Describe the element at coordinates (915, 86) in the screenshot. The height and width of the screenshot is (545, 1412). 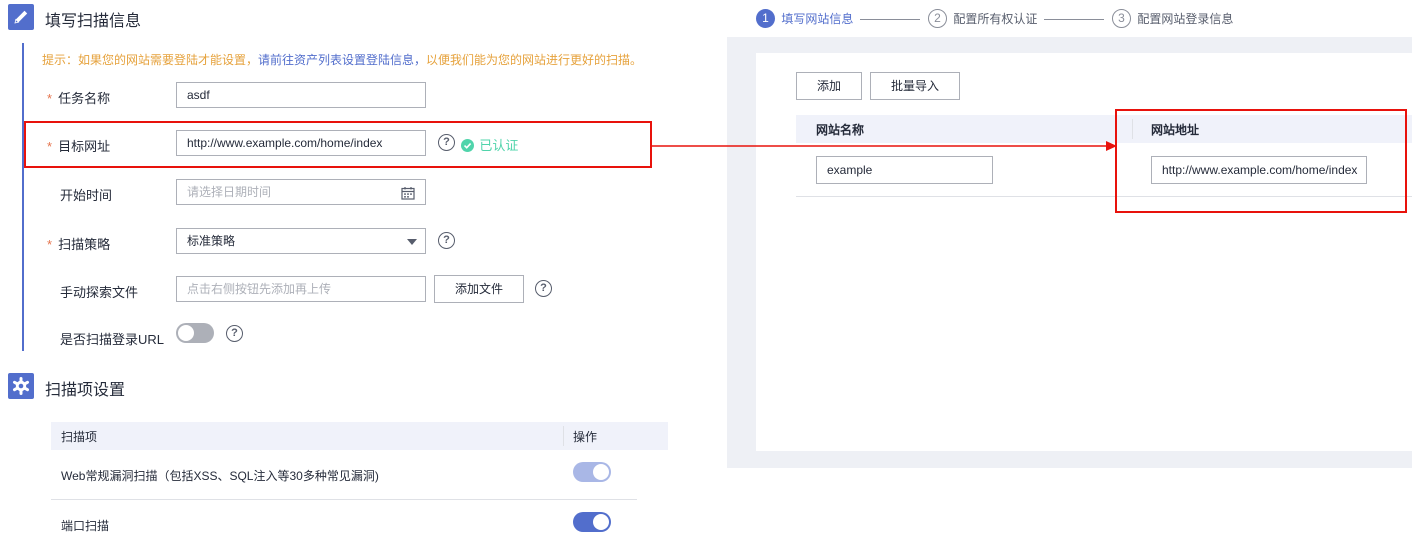
I see `batch-import-button: 批量导入` at that location.